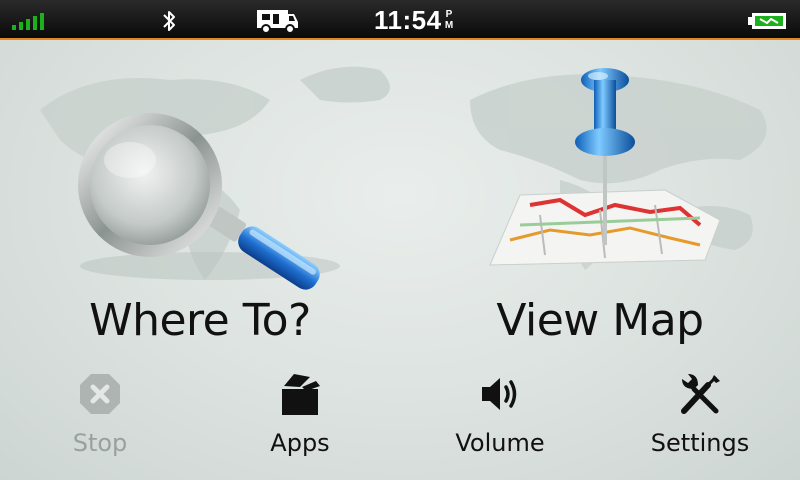  What do you see at coordinates (449, 14) in the screenshot?
I see `ampm-top: P` at bounding box center [449, 14].